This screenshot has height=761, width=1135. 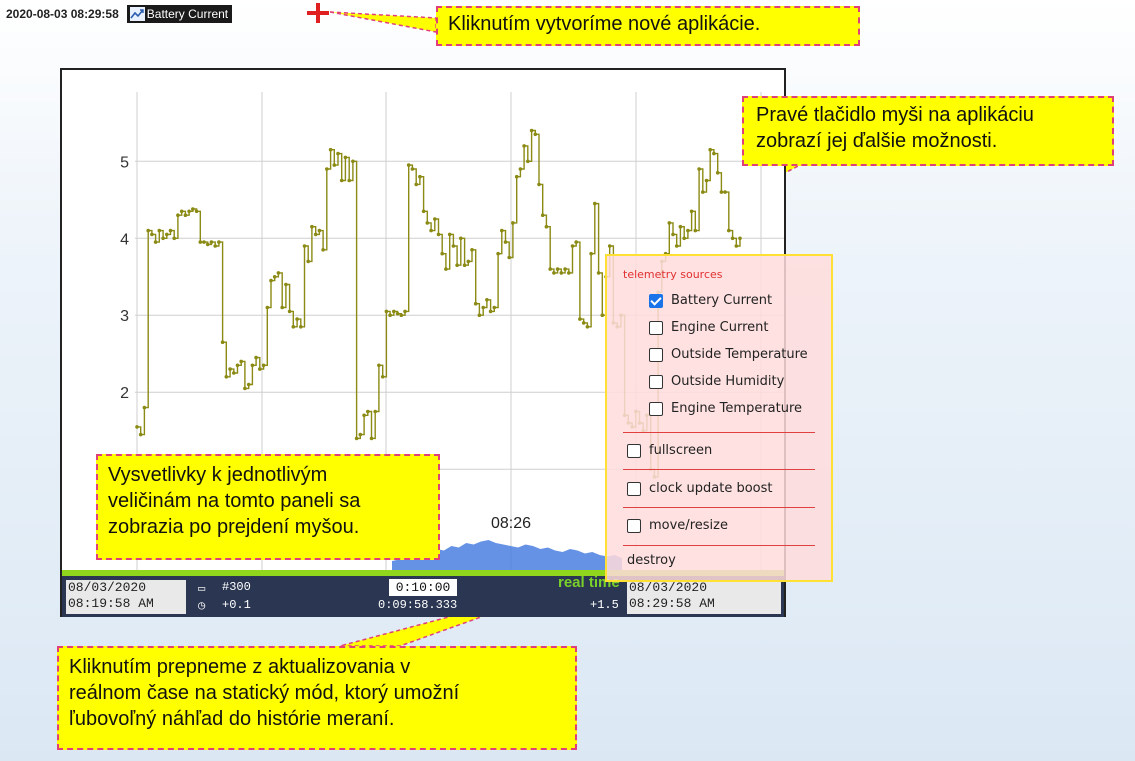 What do you see at coordinates (423, 587) in the screenshot?
I see `time-span-input: 0:10:00` at bounding box center [423, 587].